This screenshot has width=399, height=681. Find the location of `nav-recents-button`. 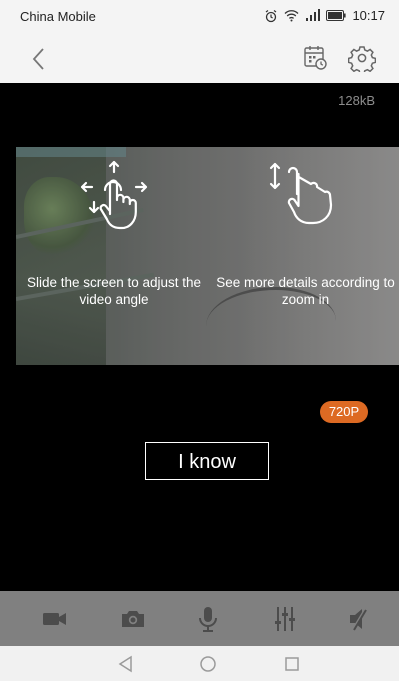

nav-recents-button is located at coordinates (292, 664).